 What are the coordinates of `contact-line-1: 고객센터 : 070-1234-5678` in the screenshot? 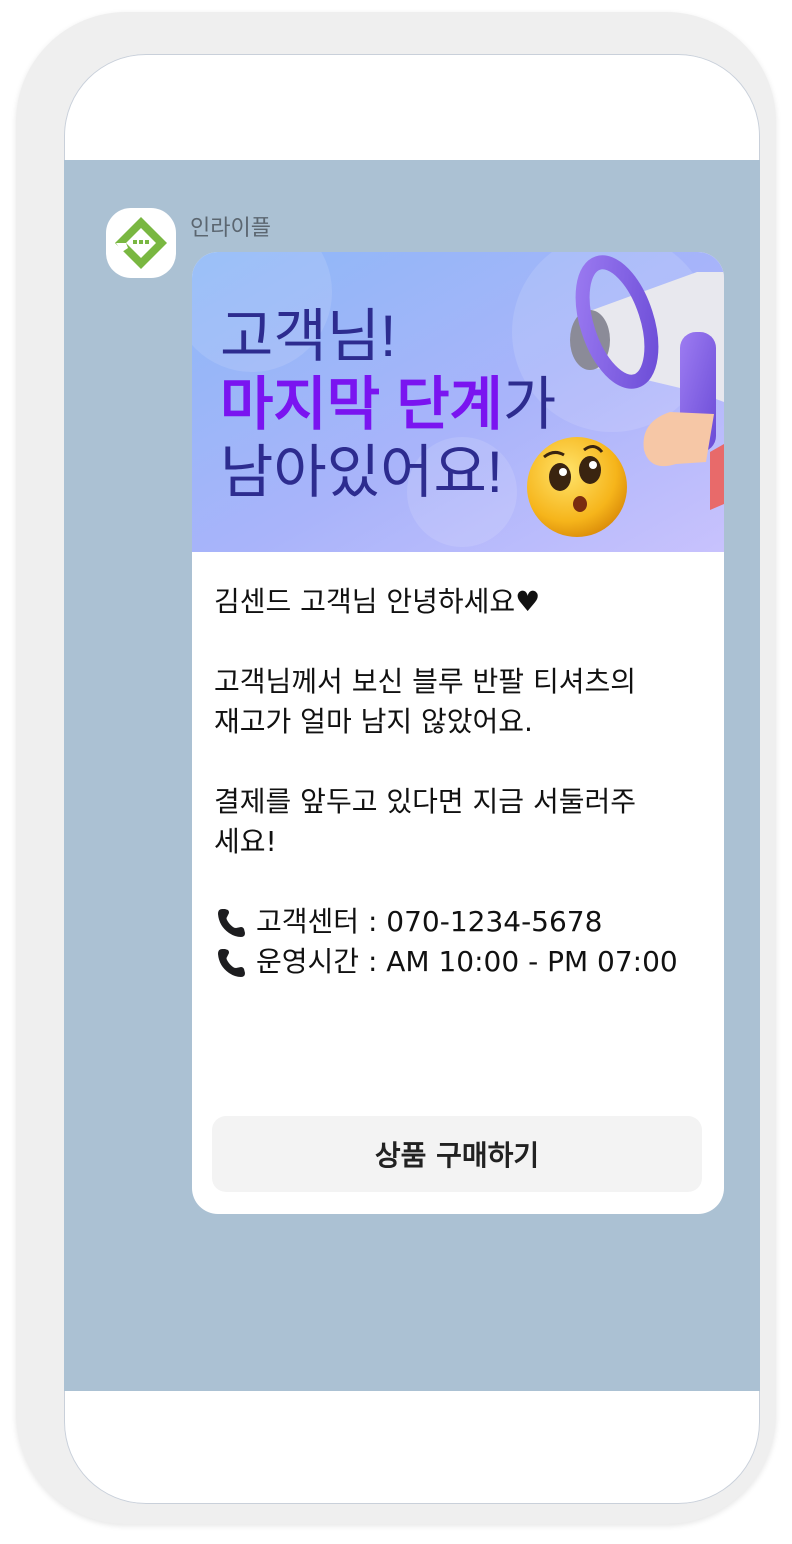 It's located at (460, 922).